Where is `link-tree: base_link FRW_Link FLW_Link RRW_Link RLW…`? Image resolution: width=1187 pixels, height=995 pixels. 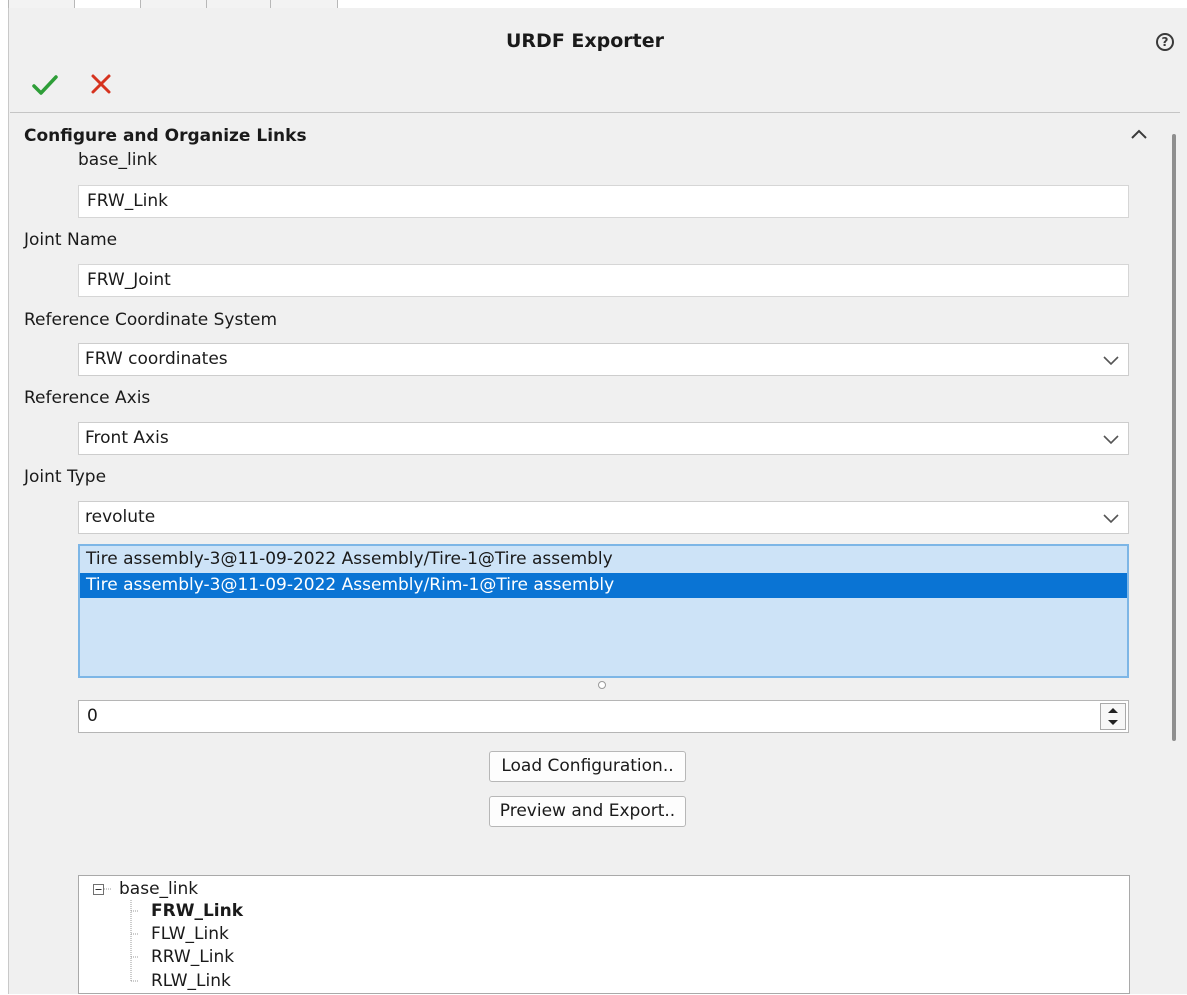 link-tree: base_link FRW_Link FLW_Link RRW_Link RLW… is located at coordinates (604, 934).